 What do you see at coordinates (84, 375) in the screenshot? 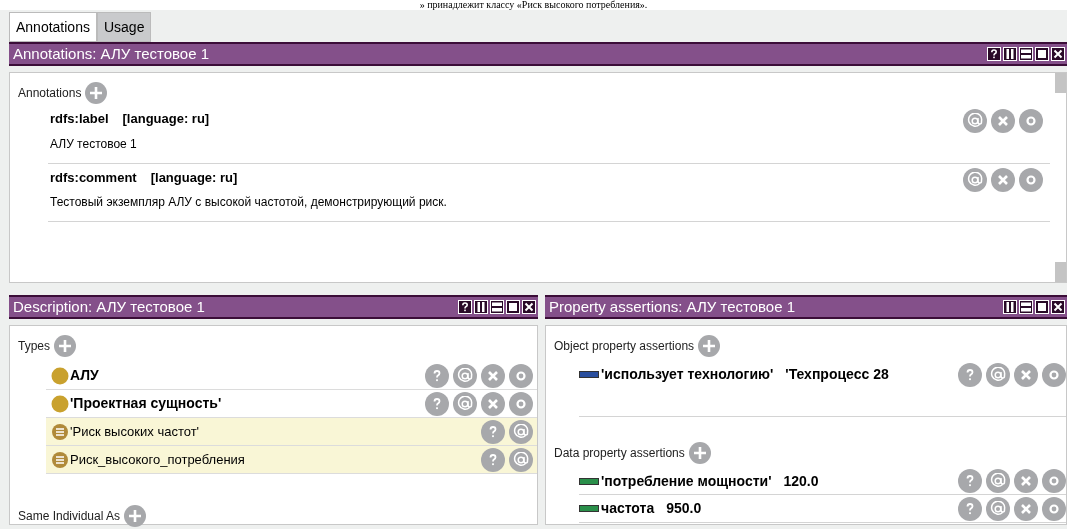
I see `class-name: АЛУ` at bounding box center [84, 375].